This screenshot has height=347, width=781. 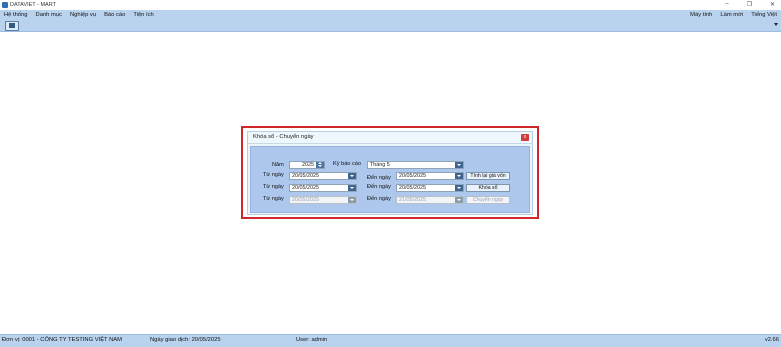 What do you see at coordinates (143, 15) in the screenshot?
I see `menu-tien-ich: Tiện ích` at bounding box center [143, 15].